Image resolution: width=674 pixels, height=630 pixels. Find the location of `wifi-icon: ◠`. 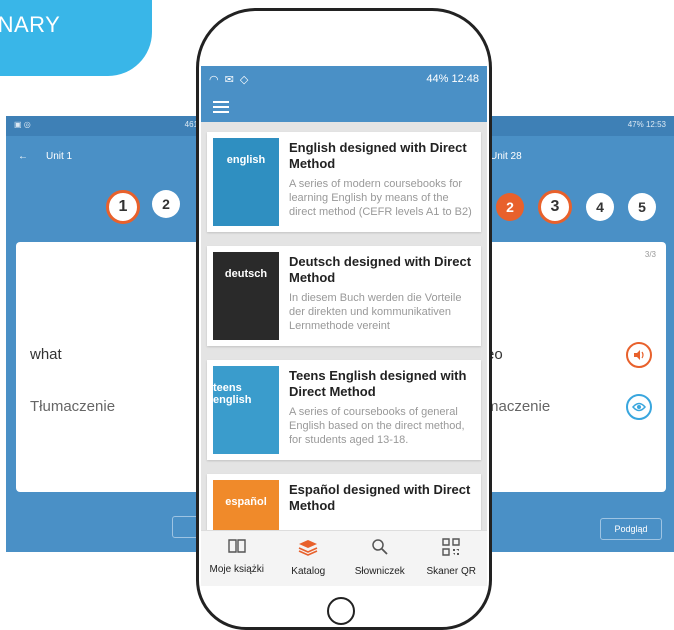

wifi-icon: ◠ is located at coordinates (214, 79).